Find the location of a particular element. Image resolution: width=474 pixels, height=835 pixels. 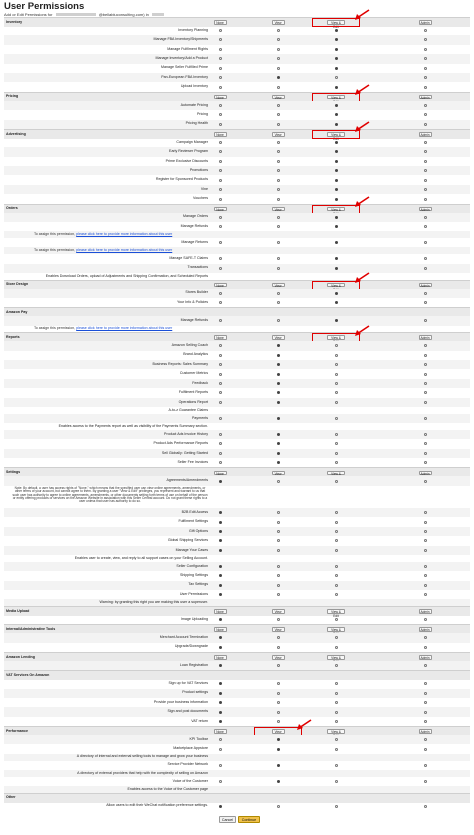

continue-button: Continue is located at coordinates (249, 819).